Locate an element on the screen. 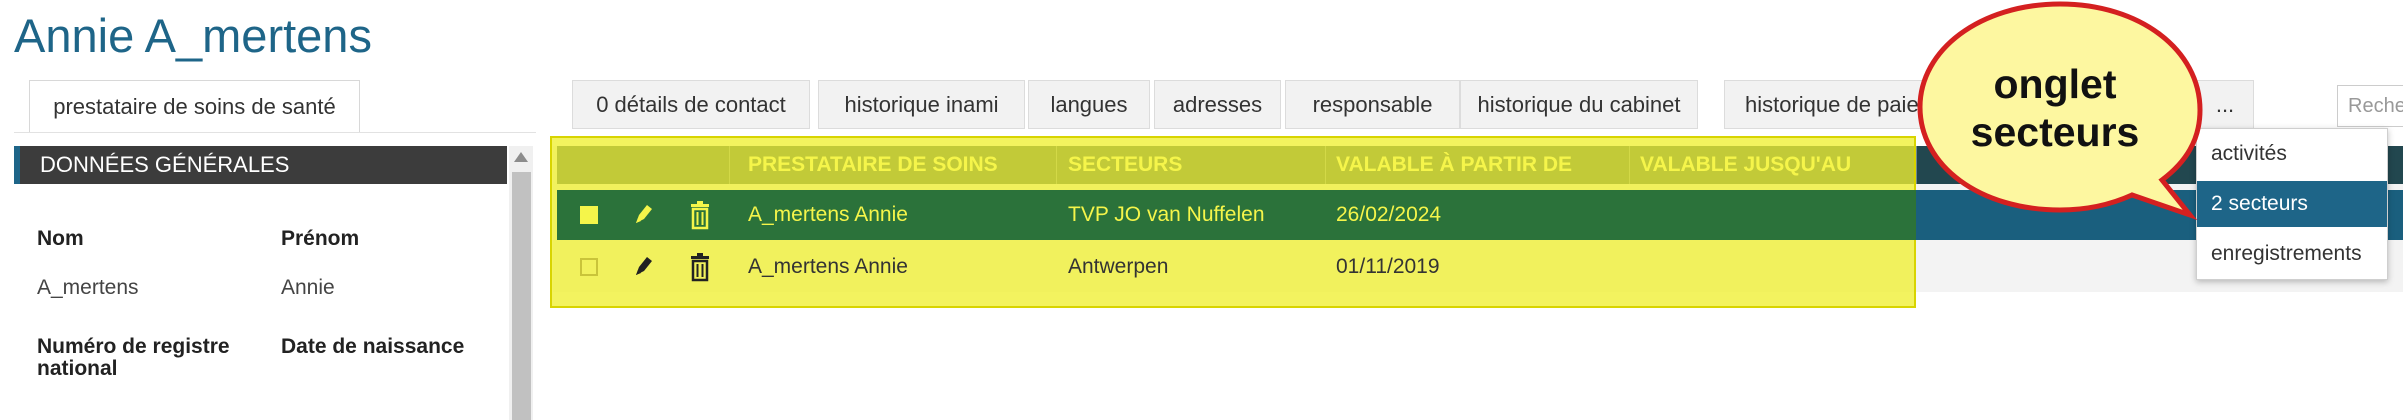  menu-item-secteurs: 2 secteurs is located at coordinates (2292, 204).